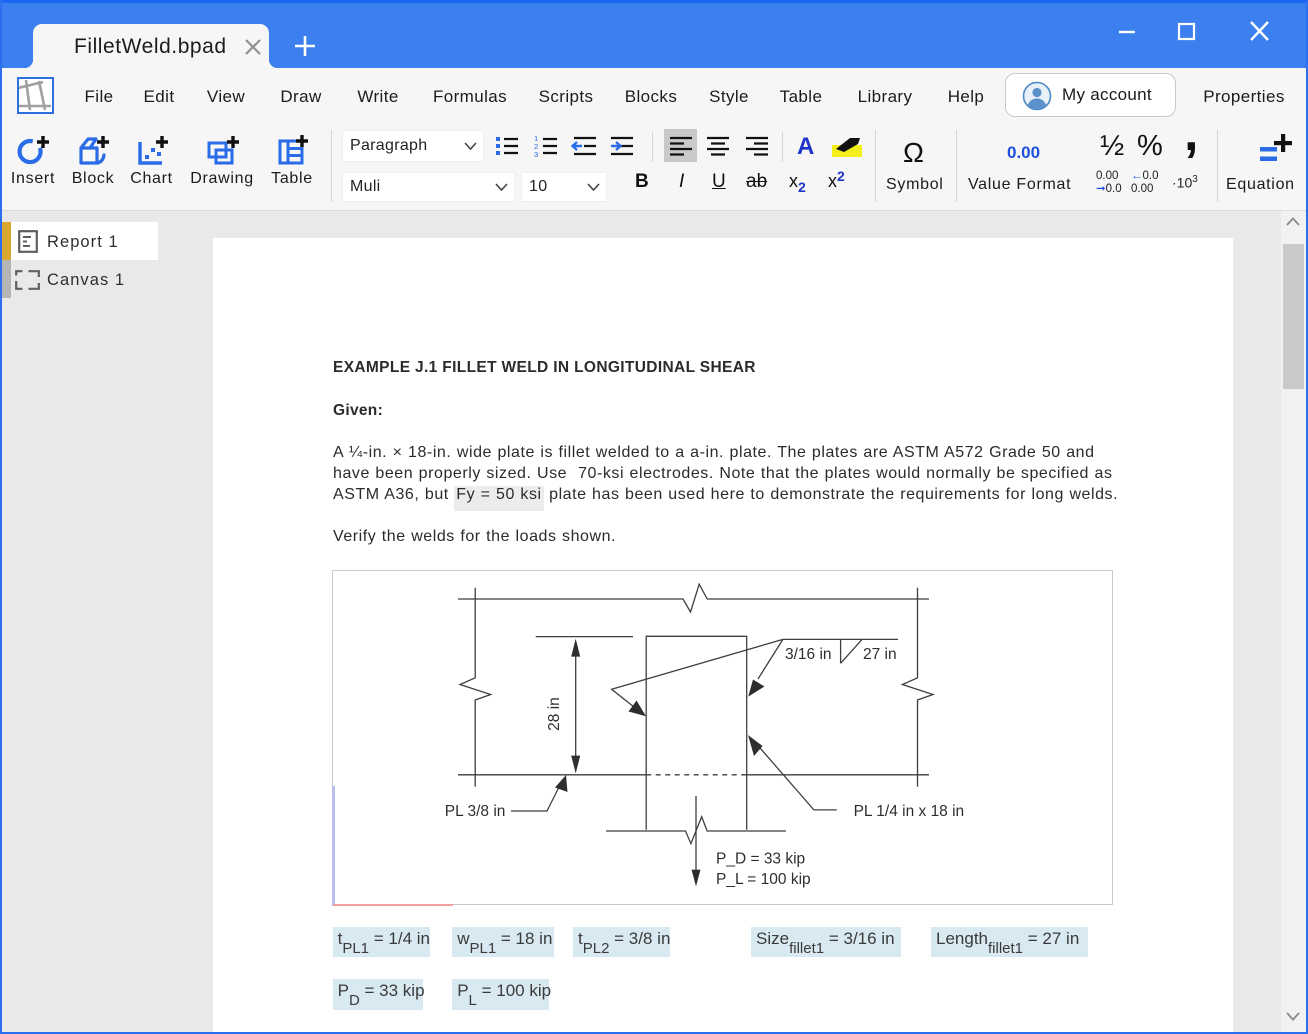 The image size is (1308, 1034). What do you see at coordinates (763, 879) in the screenshot?
I see `svg-text: P_L = 100 kip` at bounding box center [763, 879].